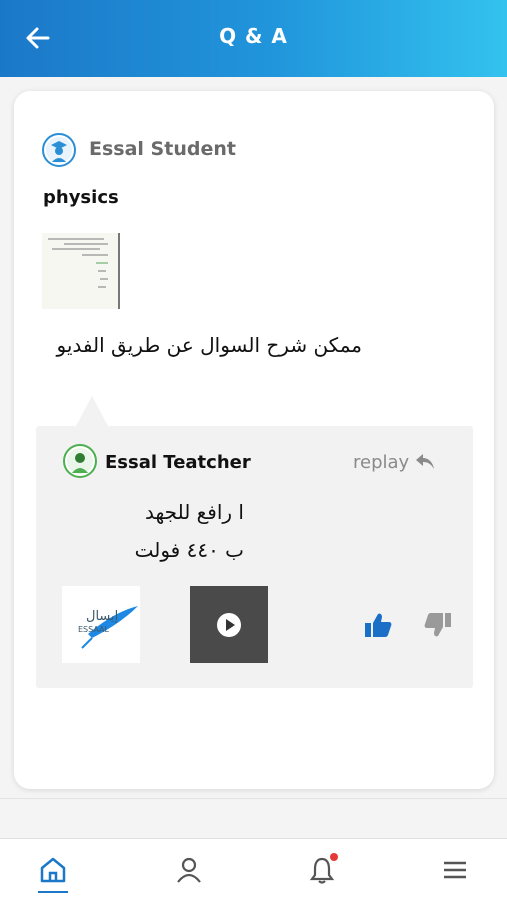 This screenshot has height=900, width=507. What do you see at coordinates (253, 869) in the screenshot?
I see `bottom-navigation` at bounding box center [253, 869].